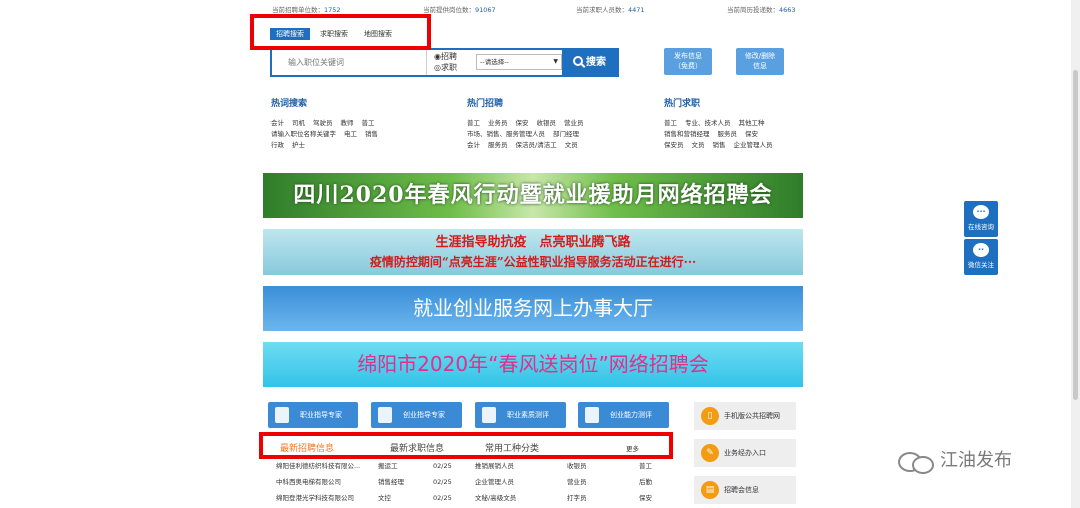 The image size is (1080, 508). I want to click on hot-recruit-row: 普工 业务员 保安 收银员 营业员, so click(562, 123).